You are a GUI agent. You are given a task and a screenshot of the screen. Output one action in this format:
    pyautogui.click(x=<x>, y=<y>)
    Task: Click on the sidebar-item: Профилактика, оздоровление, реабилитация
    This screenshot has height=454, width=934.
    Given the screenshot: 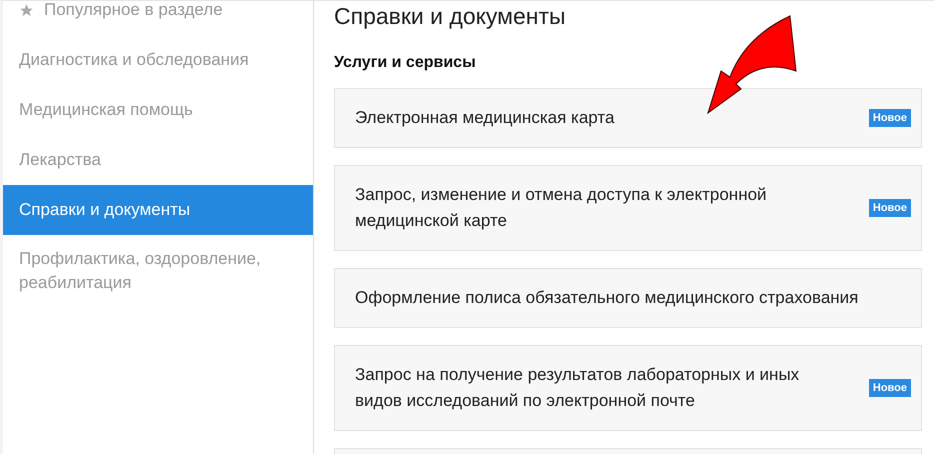 What is the action you would take?
    pyautogui.click(x=158, y=271)
    